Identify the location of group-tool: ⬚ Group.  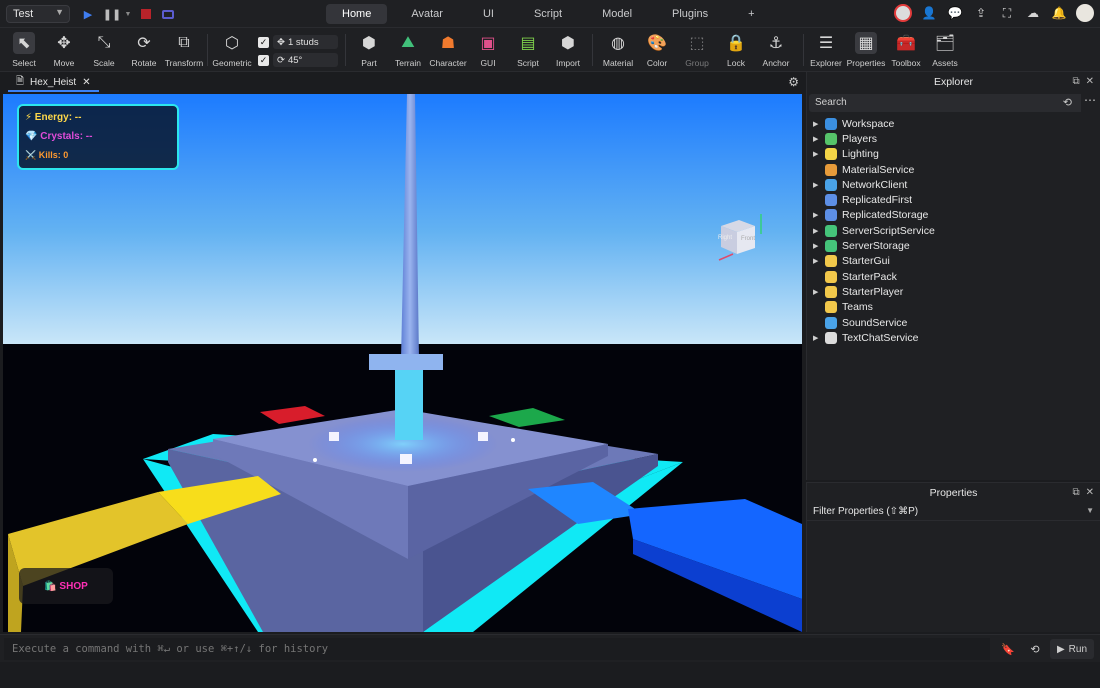
(697, 50).